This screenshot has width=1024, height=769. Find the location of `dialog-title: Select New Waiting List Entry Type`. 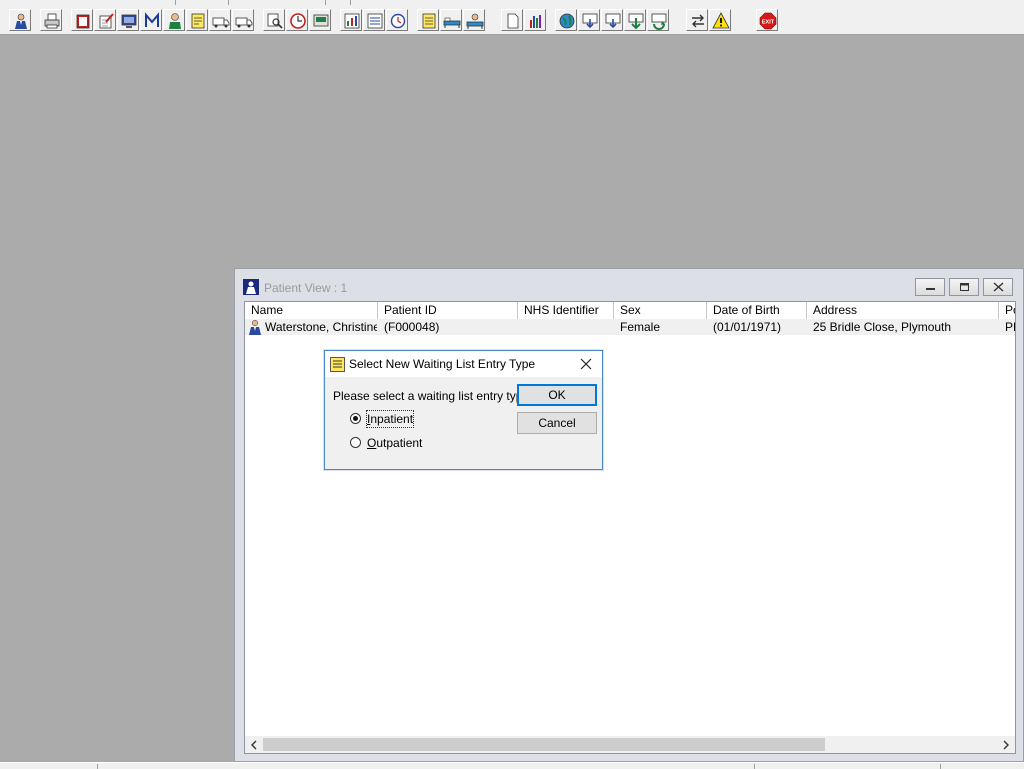

dialog-title: Select New Waiting List Entry Type is located at coordinates (442, 364).